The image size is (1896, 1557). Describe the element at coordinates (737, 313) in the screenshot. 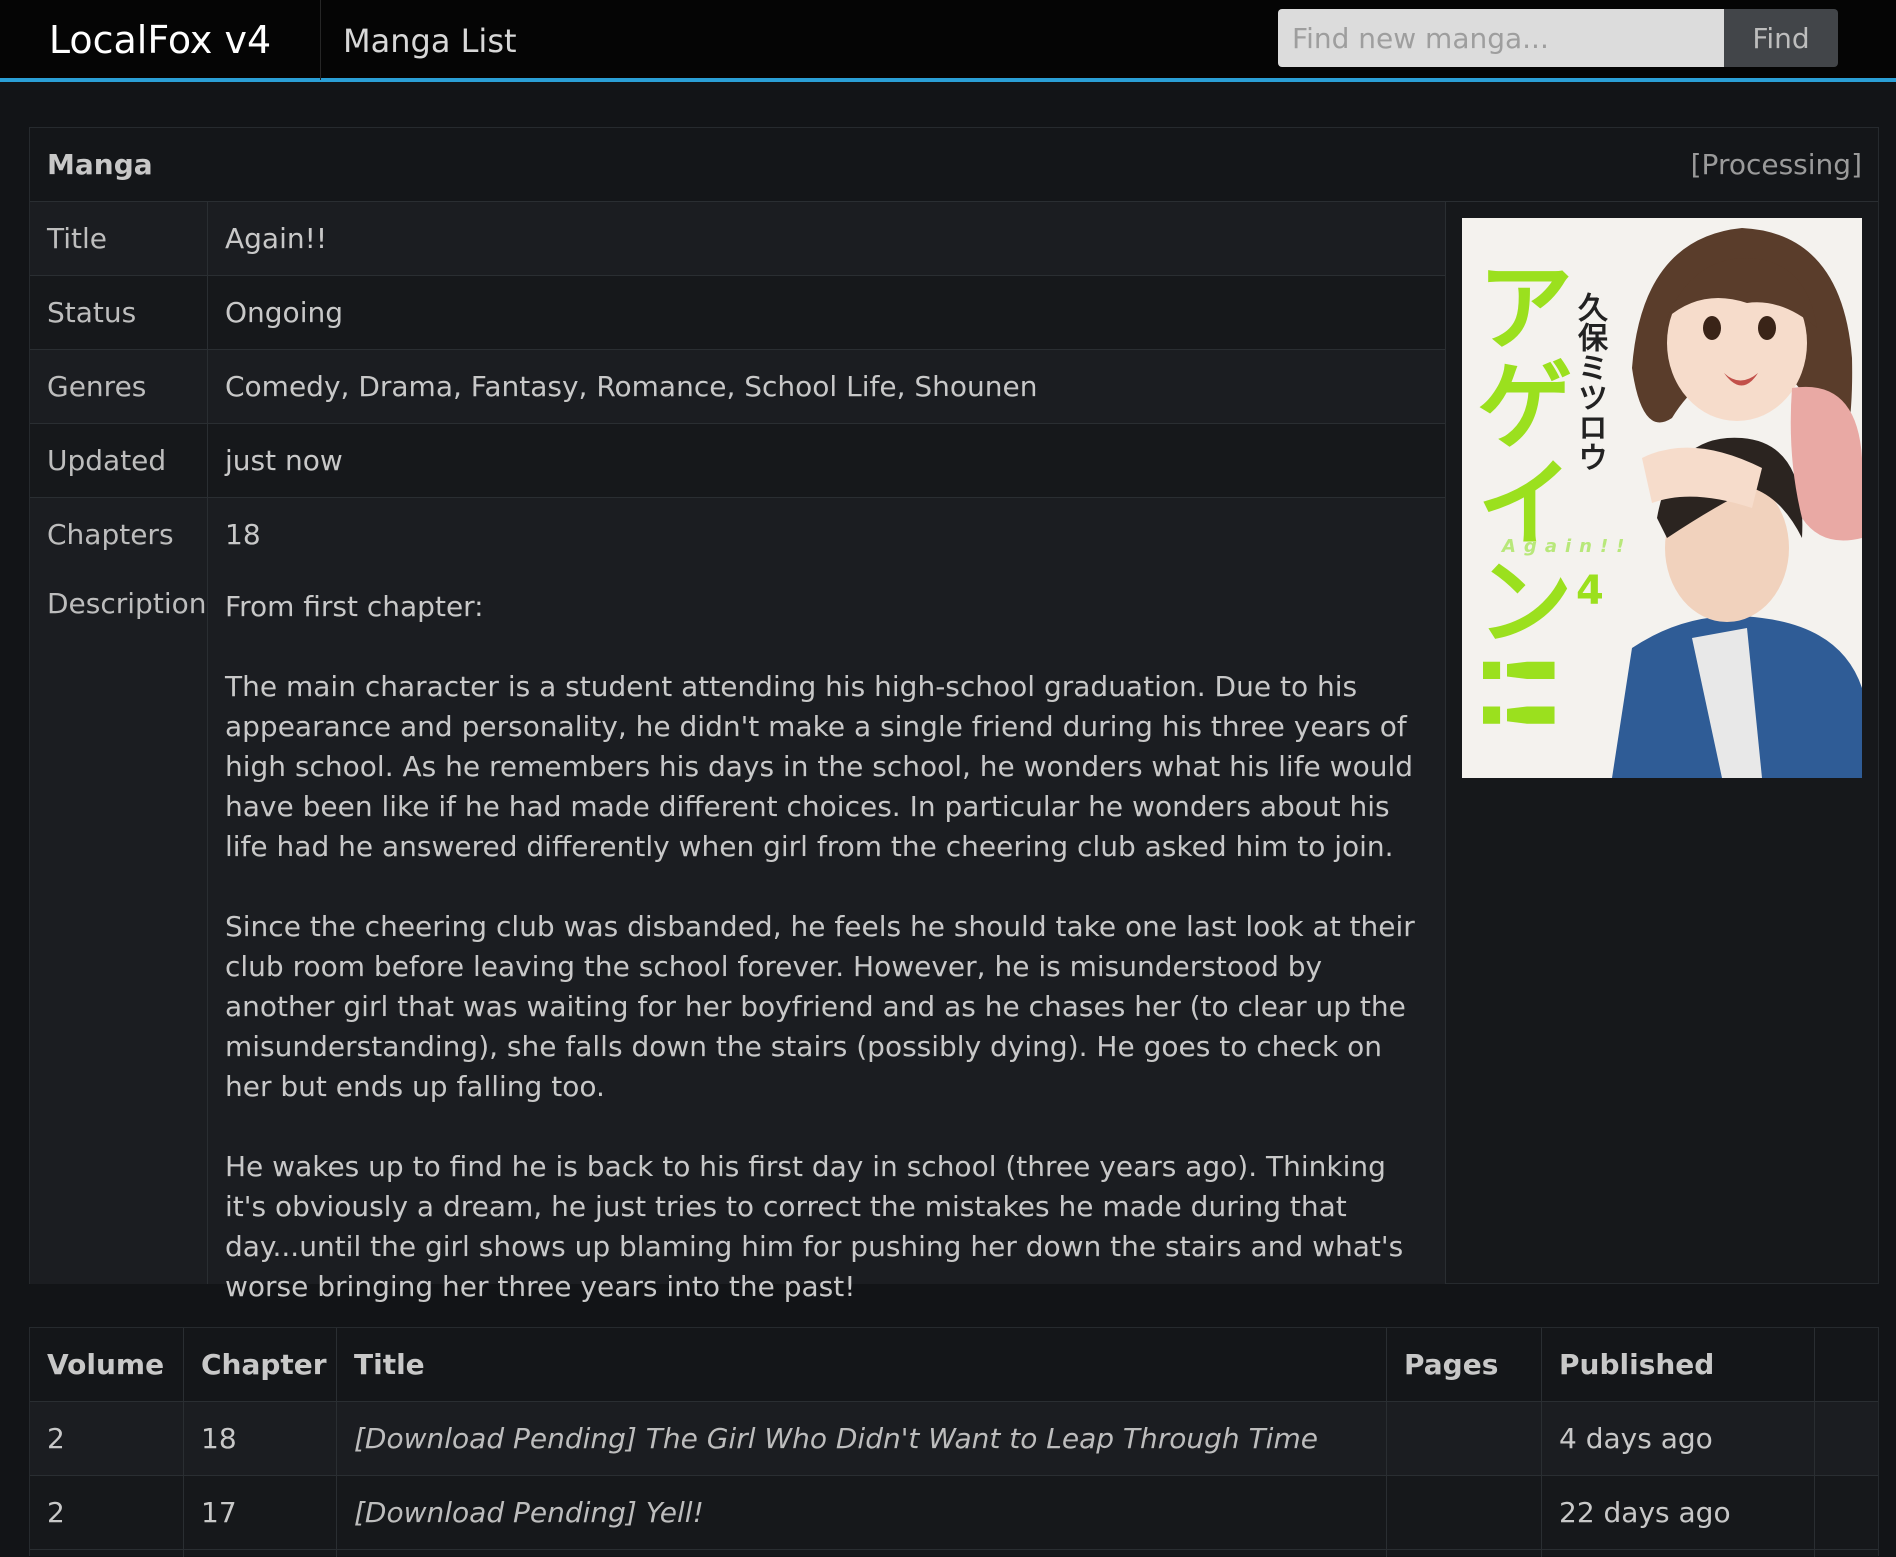

I see `row-status: Status Ongoing` at that location.